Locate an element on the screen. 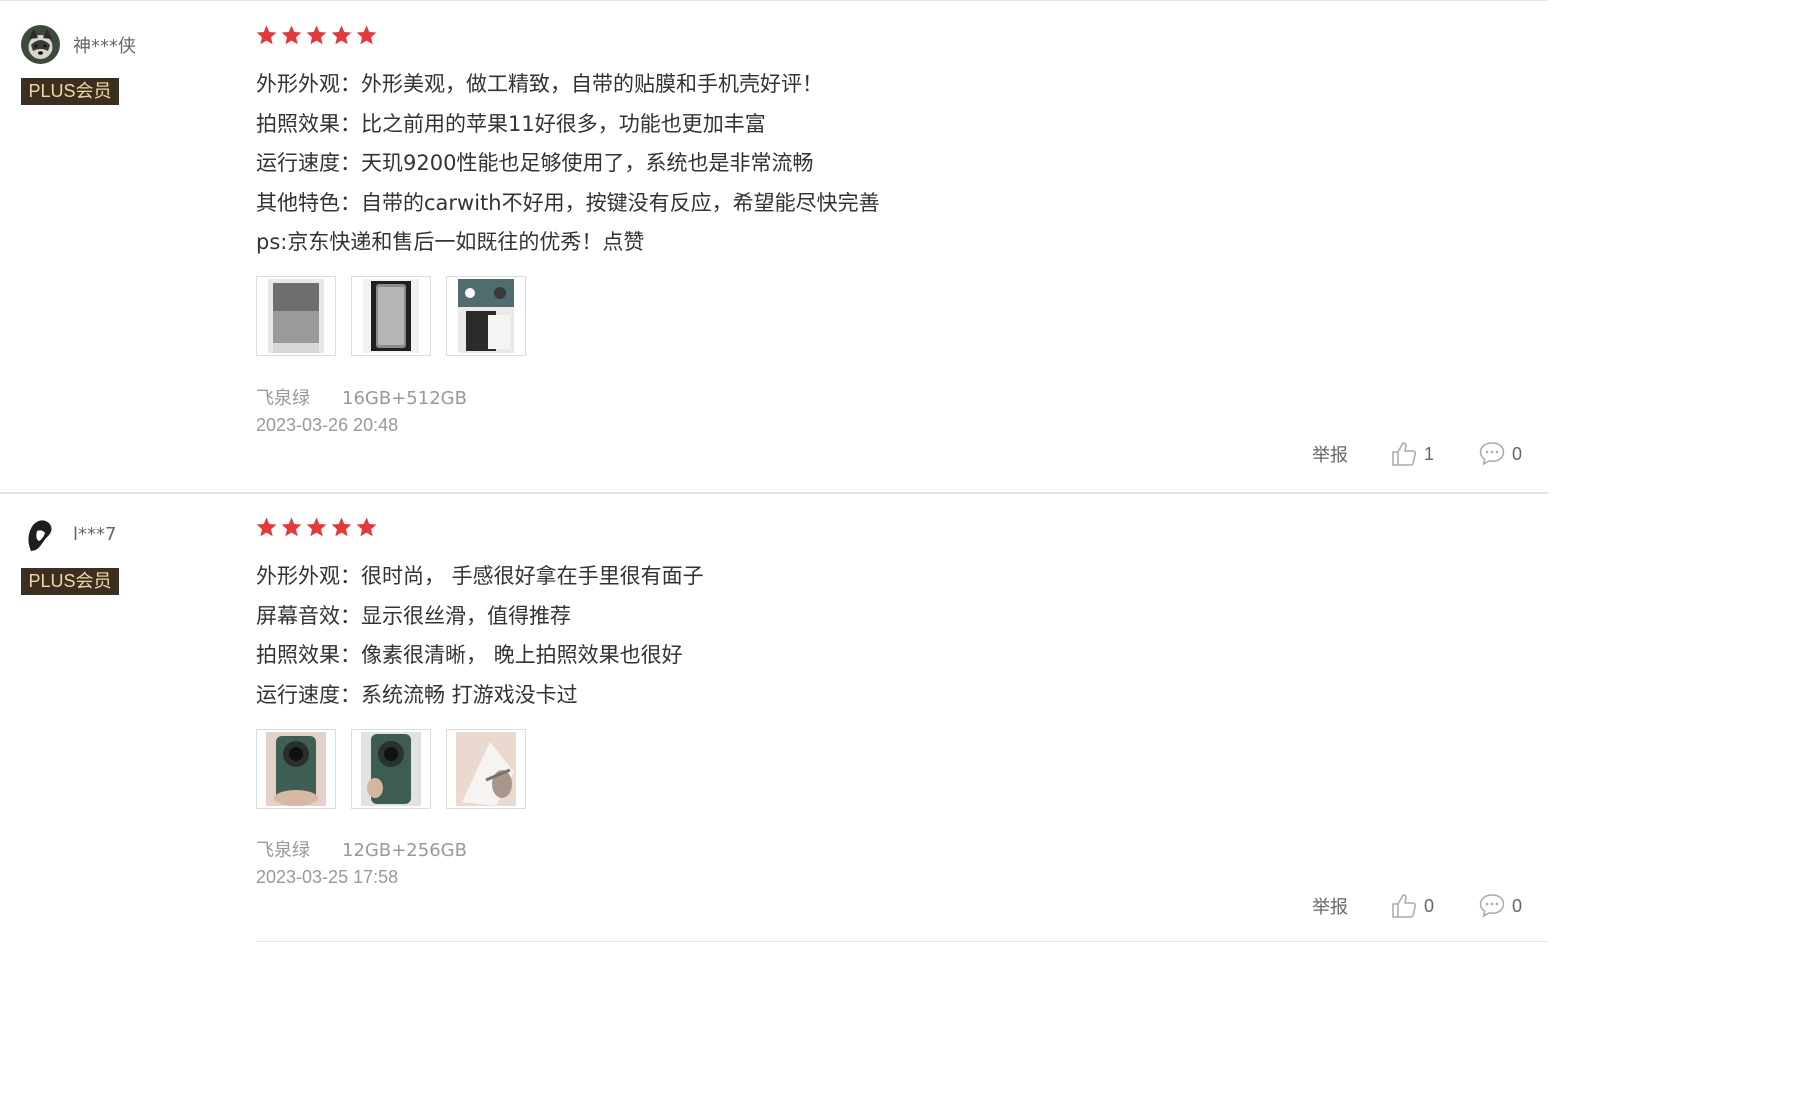 Image resolution: width=1802 pixels, height=1094 pixels. review-actions: 举报 0 0 is located at coordinates (1417, 906).